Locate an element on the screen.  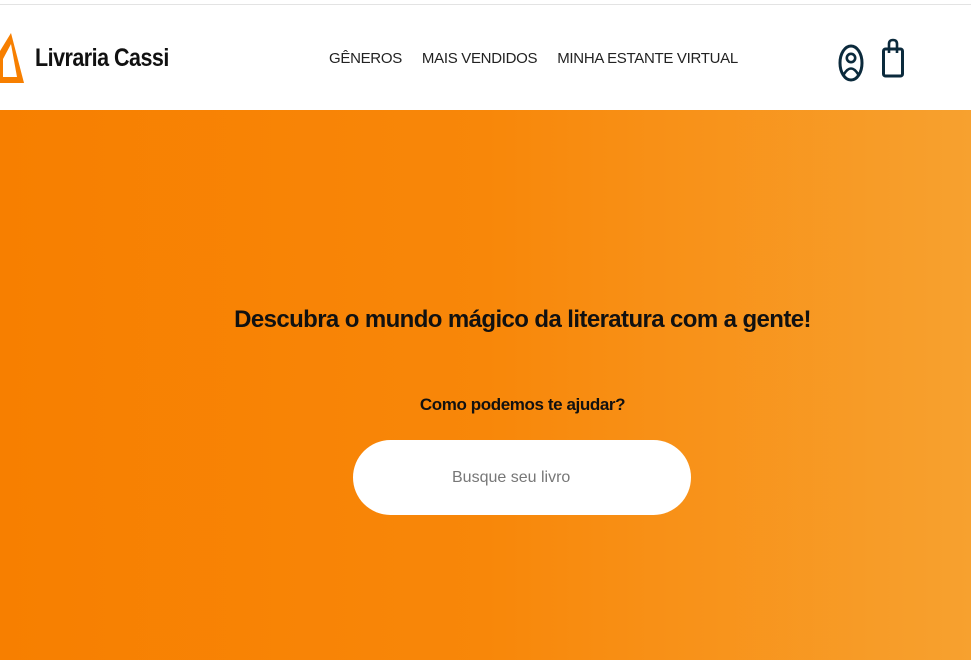
search-input is located at coordinates (522, 477).